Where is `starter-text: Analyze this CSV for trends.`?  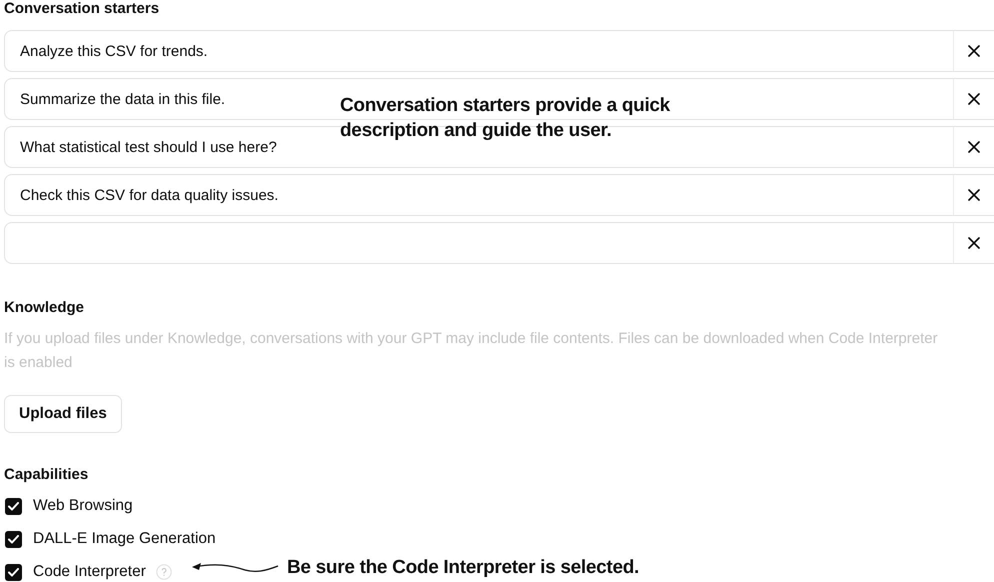 starter-text: Analyze this CSV for trends. is located at coordinates (114, 51).